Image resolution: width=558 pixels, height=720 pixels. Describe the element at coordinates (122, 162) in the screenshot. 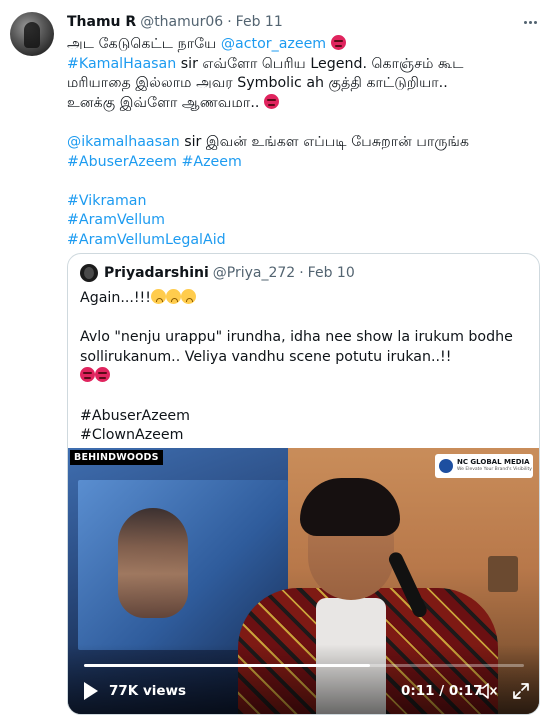

I see `hashtag-link: #AbuserAzeem` at that location.